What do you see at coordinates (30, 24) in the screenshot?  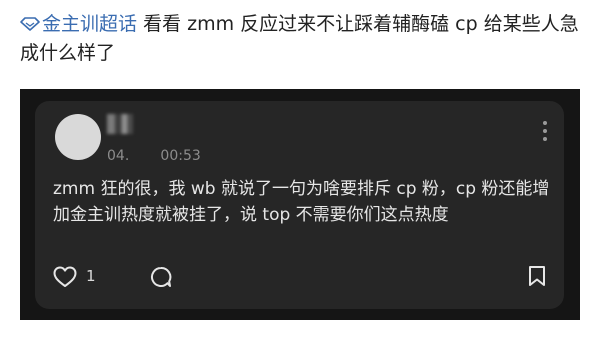 I see `diamond-topic-icon` at bounding box center [30, 24].